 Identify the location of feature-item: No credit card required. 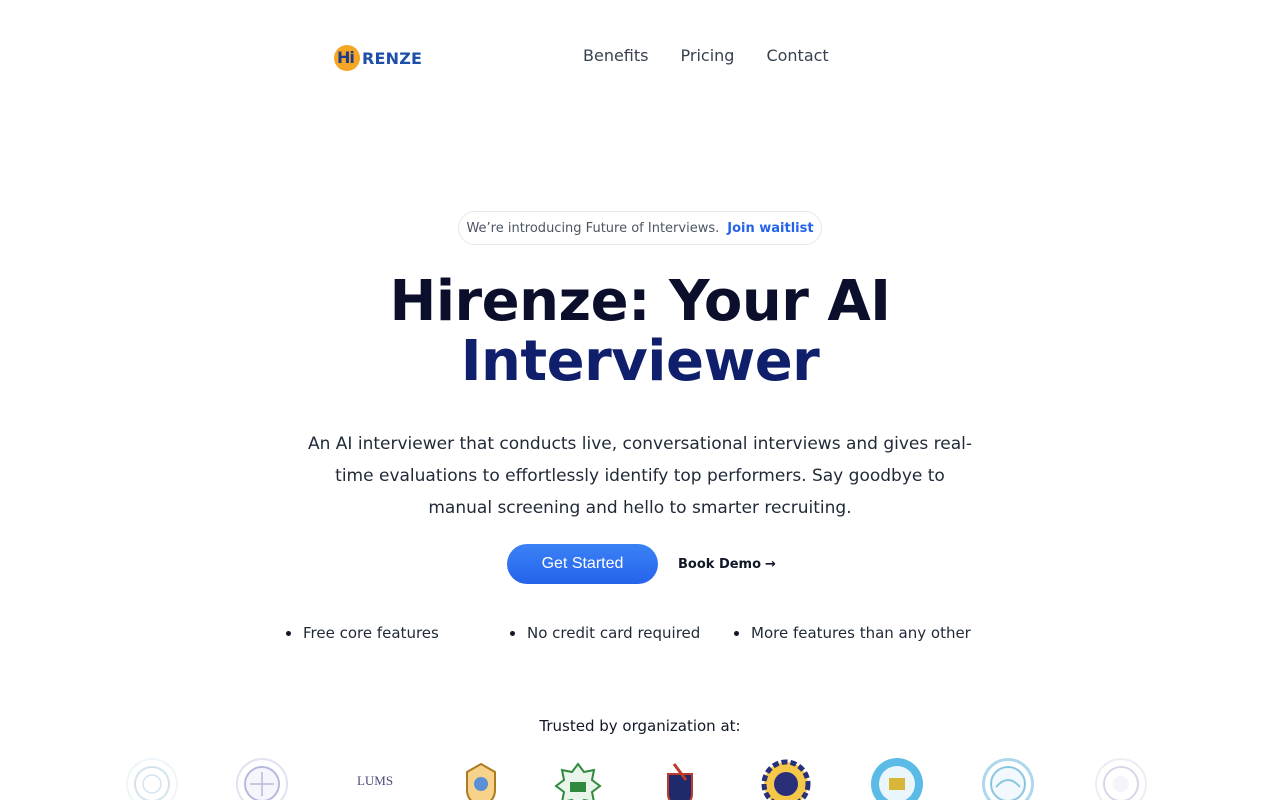
(622, 633).